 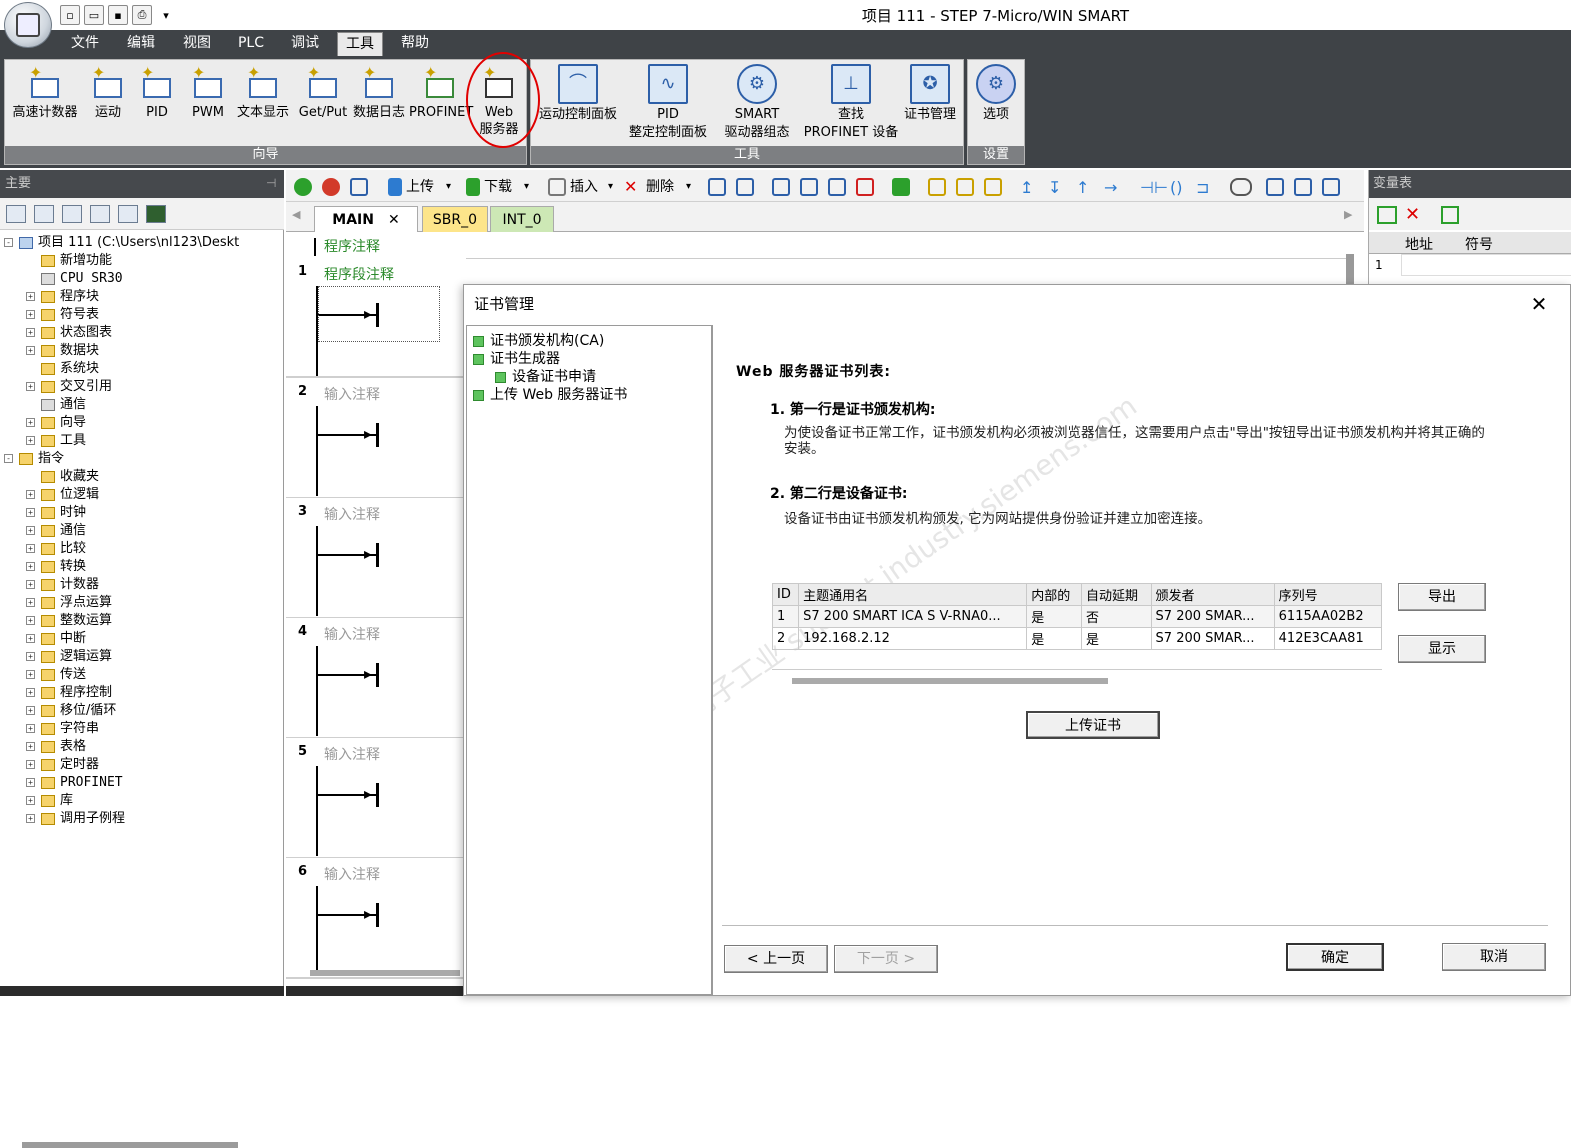 I want to click on ladder-network: 4 输入注释 ▸, so click(x=376, y=678).